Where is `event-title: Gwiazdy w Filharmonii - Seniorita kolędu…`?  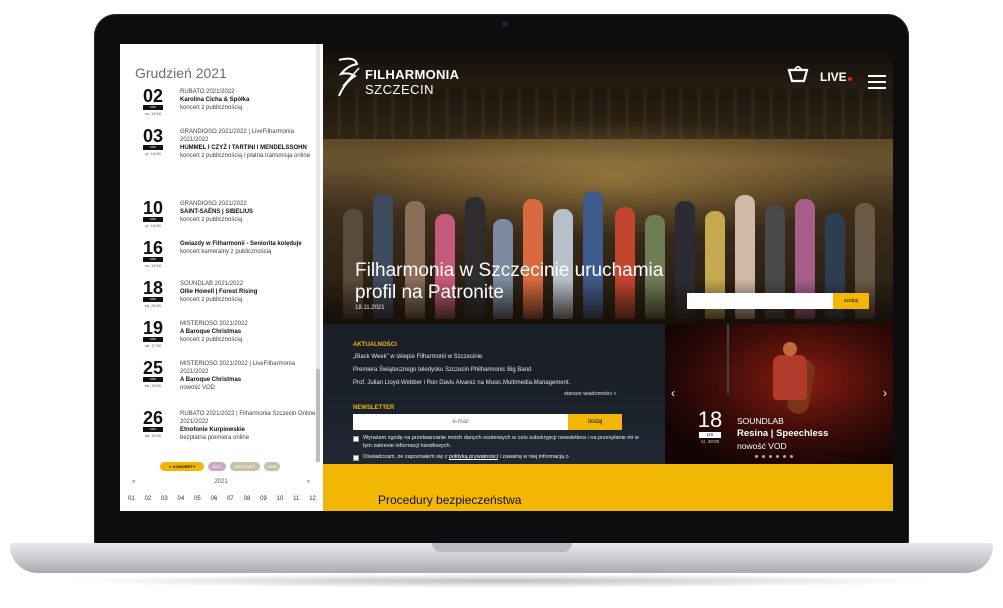
event-title: Gwiazdy w Filharmonii - Seniorita kolędu… is located at coordinates (249, 244).